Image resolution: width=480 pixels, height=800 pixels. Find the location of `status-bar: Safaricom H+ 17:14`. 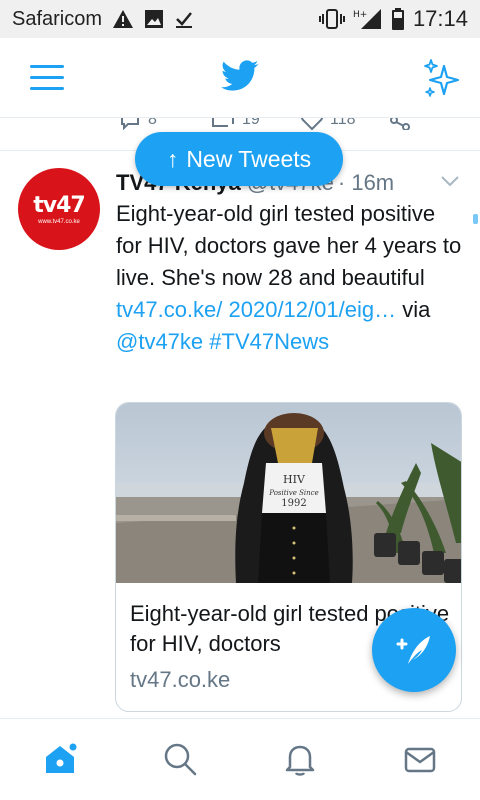

status-bar: Safaricom H+ 17:14 is located at coordinates (240, 19).